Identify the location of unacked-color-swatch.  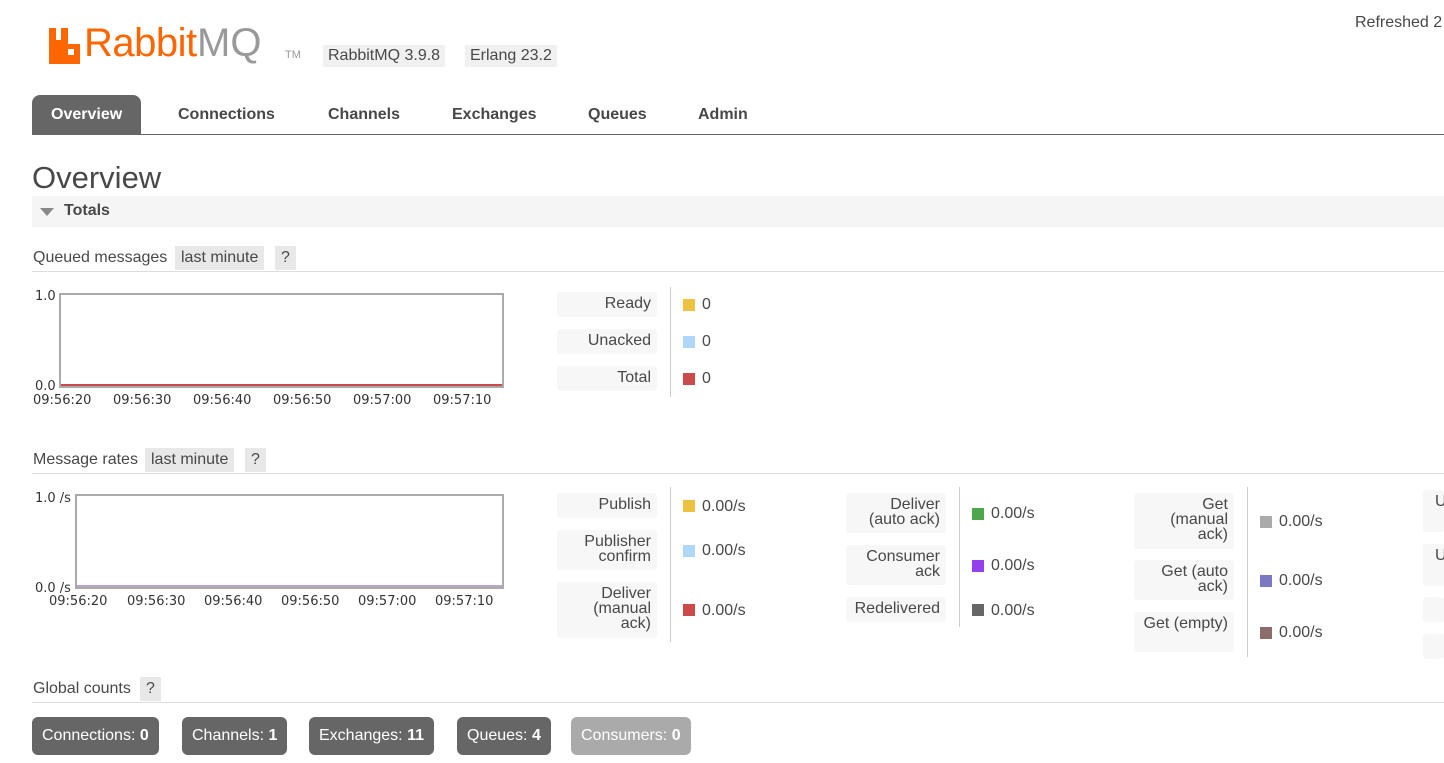
(689, 342).